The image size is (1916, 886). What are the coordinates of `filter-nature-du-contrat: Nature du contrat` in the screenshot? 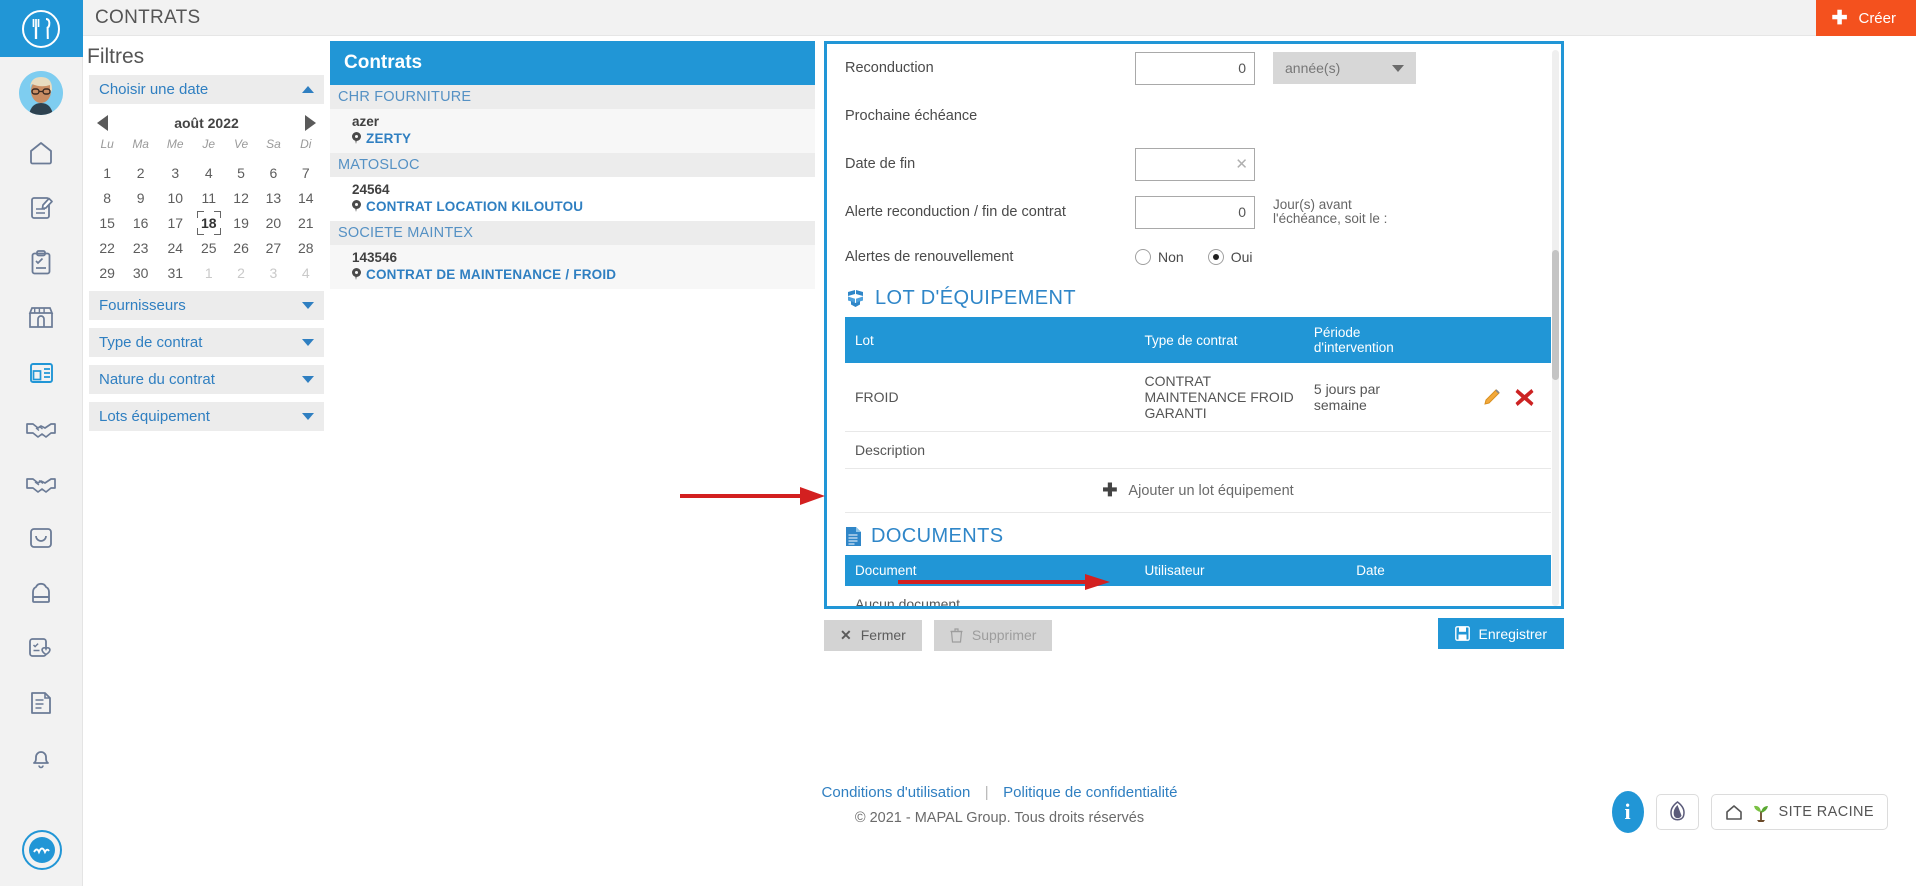 It's located at (206, 379).